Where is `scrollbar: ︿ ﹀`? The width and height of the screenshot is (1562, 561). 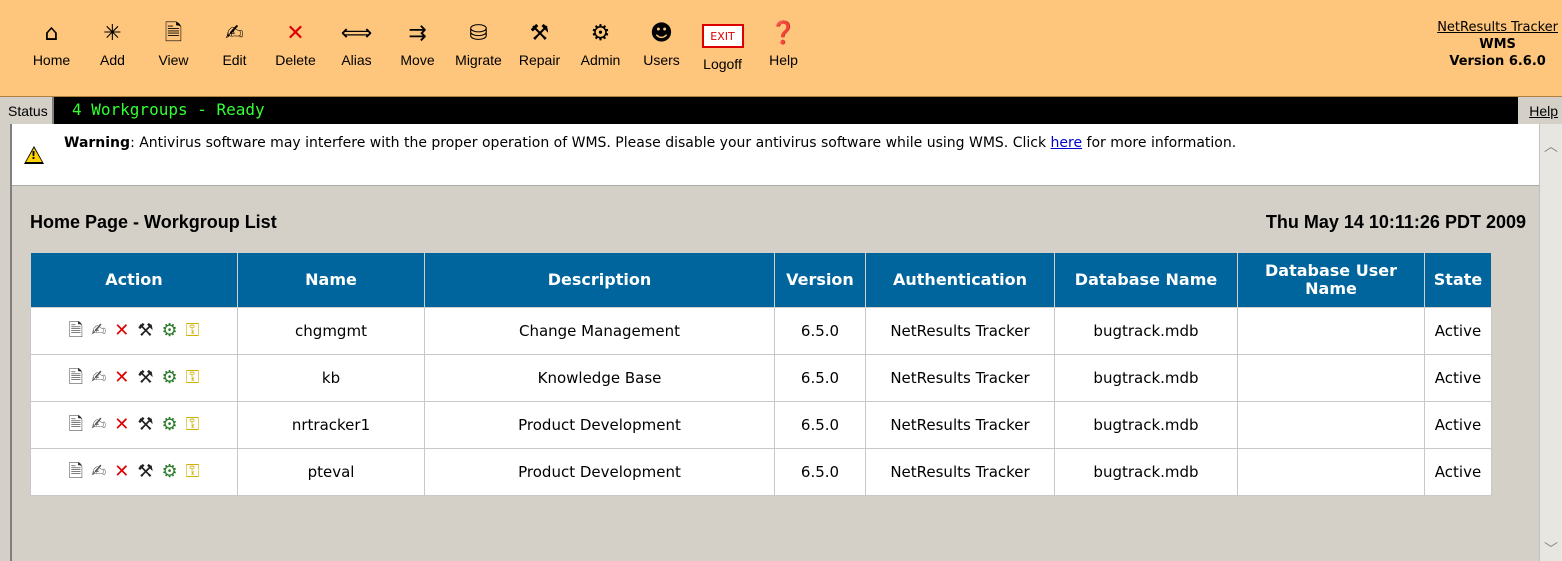
scrollbar: ︿ ﹀ is located at coordinates (1550, 342).